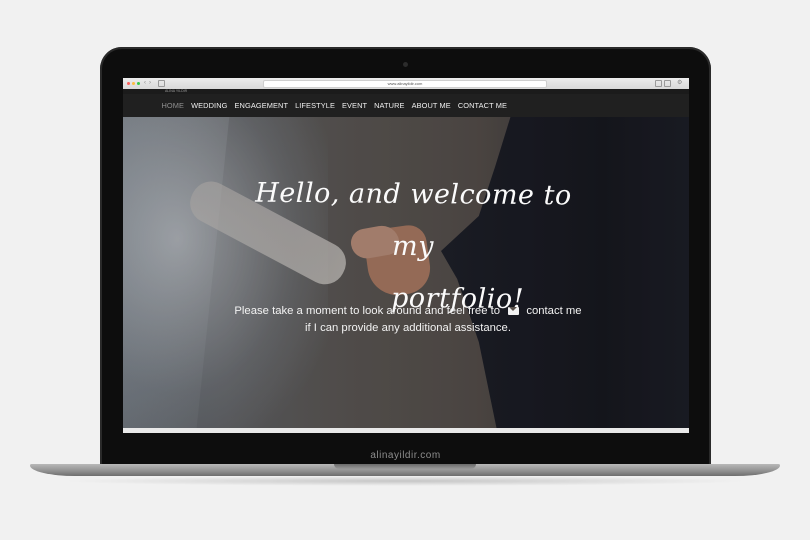 The image size is (810, 540). Describe the element at coordinates (482, 105) in the screenshot. I see `nav-item-contact-me: CONTACT ME` at that location.